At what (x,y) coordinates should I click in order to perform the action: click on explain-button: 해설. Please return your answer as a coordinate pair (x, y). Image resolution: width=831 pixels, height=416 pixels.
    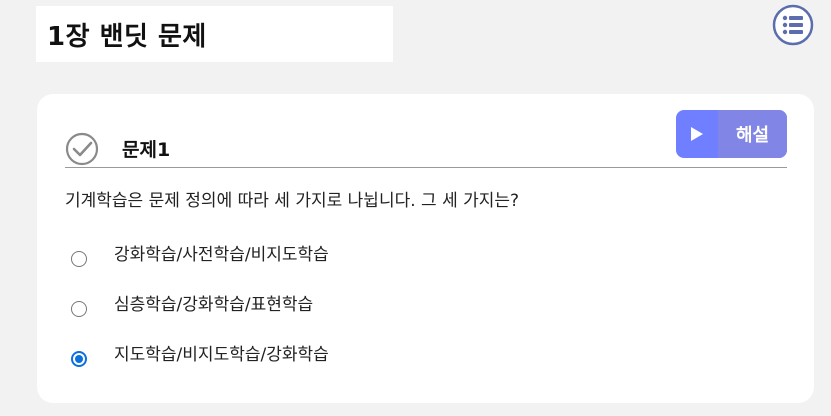
    Looking at the image, I should click on (731, 134).